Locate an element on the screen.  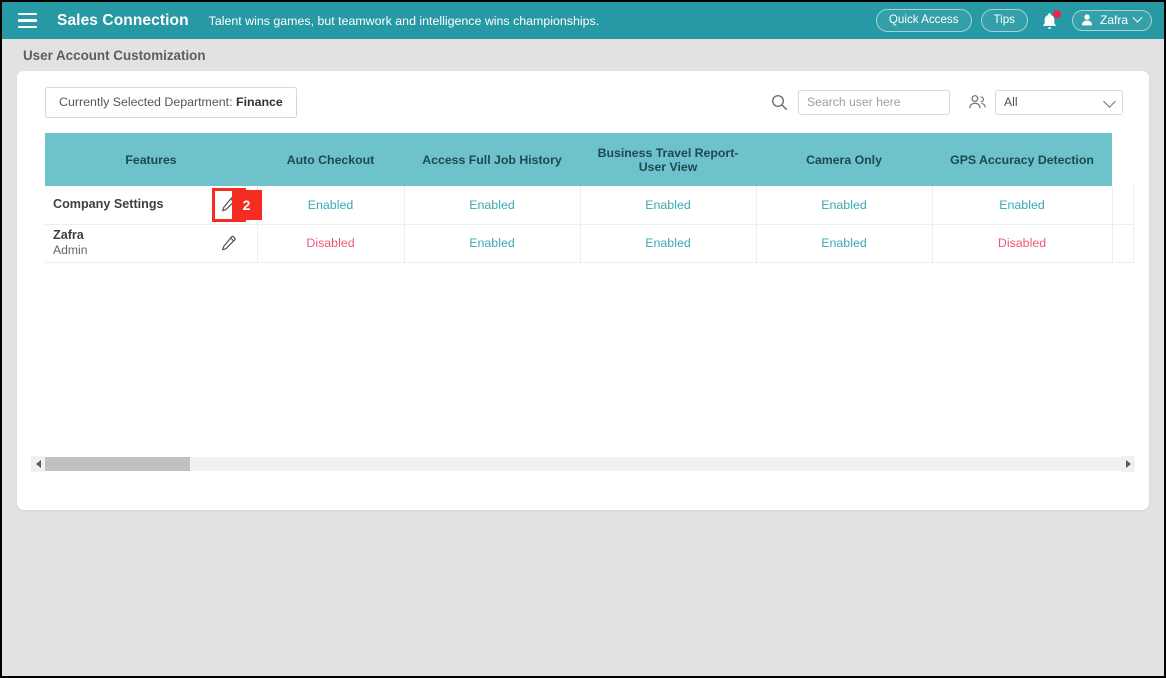
brand-title: Sales Connection is located at coordinates (123, 20).